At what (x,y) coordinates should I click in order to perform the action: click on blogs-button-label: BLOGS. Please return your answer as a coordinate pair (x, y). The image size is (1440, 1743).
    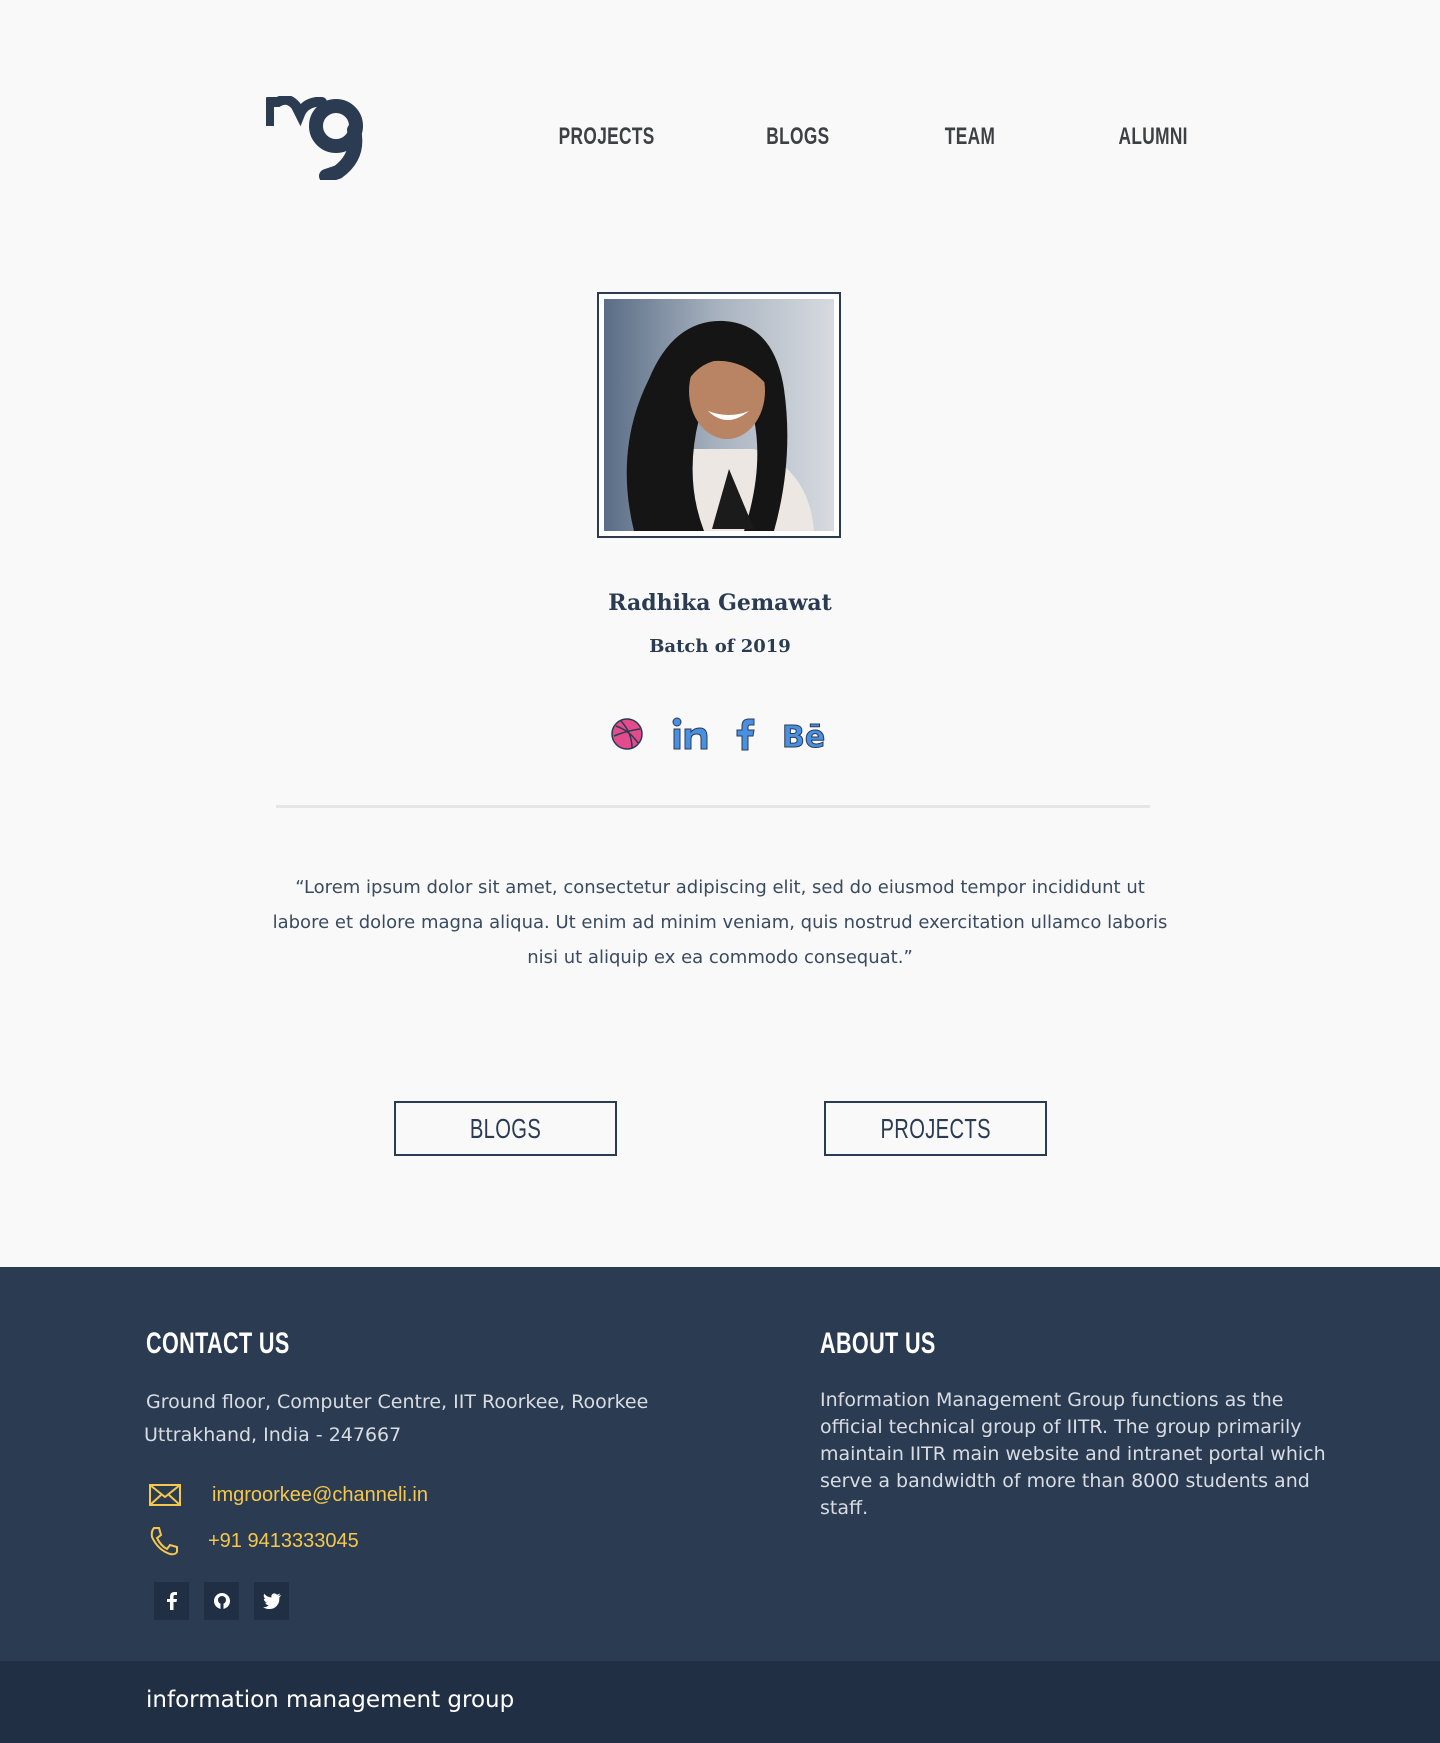
    Looking at the image, I should click on (505, 1128).